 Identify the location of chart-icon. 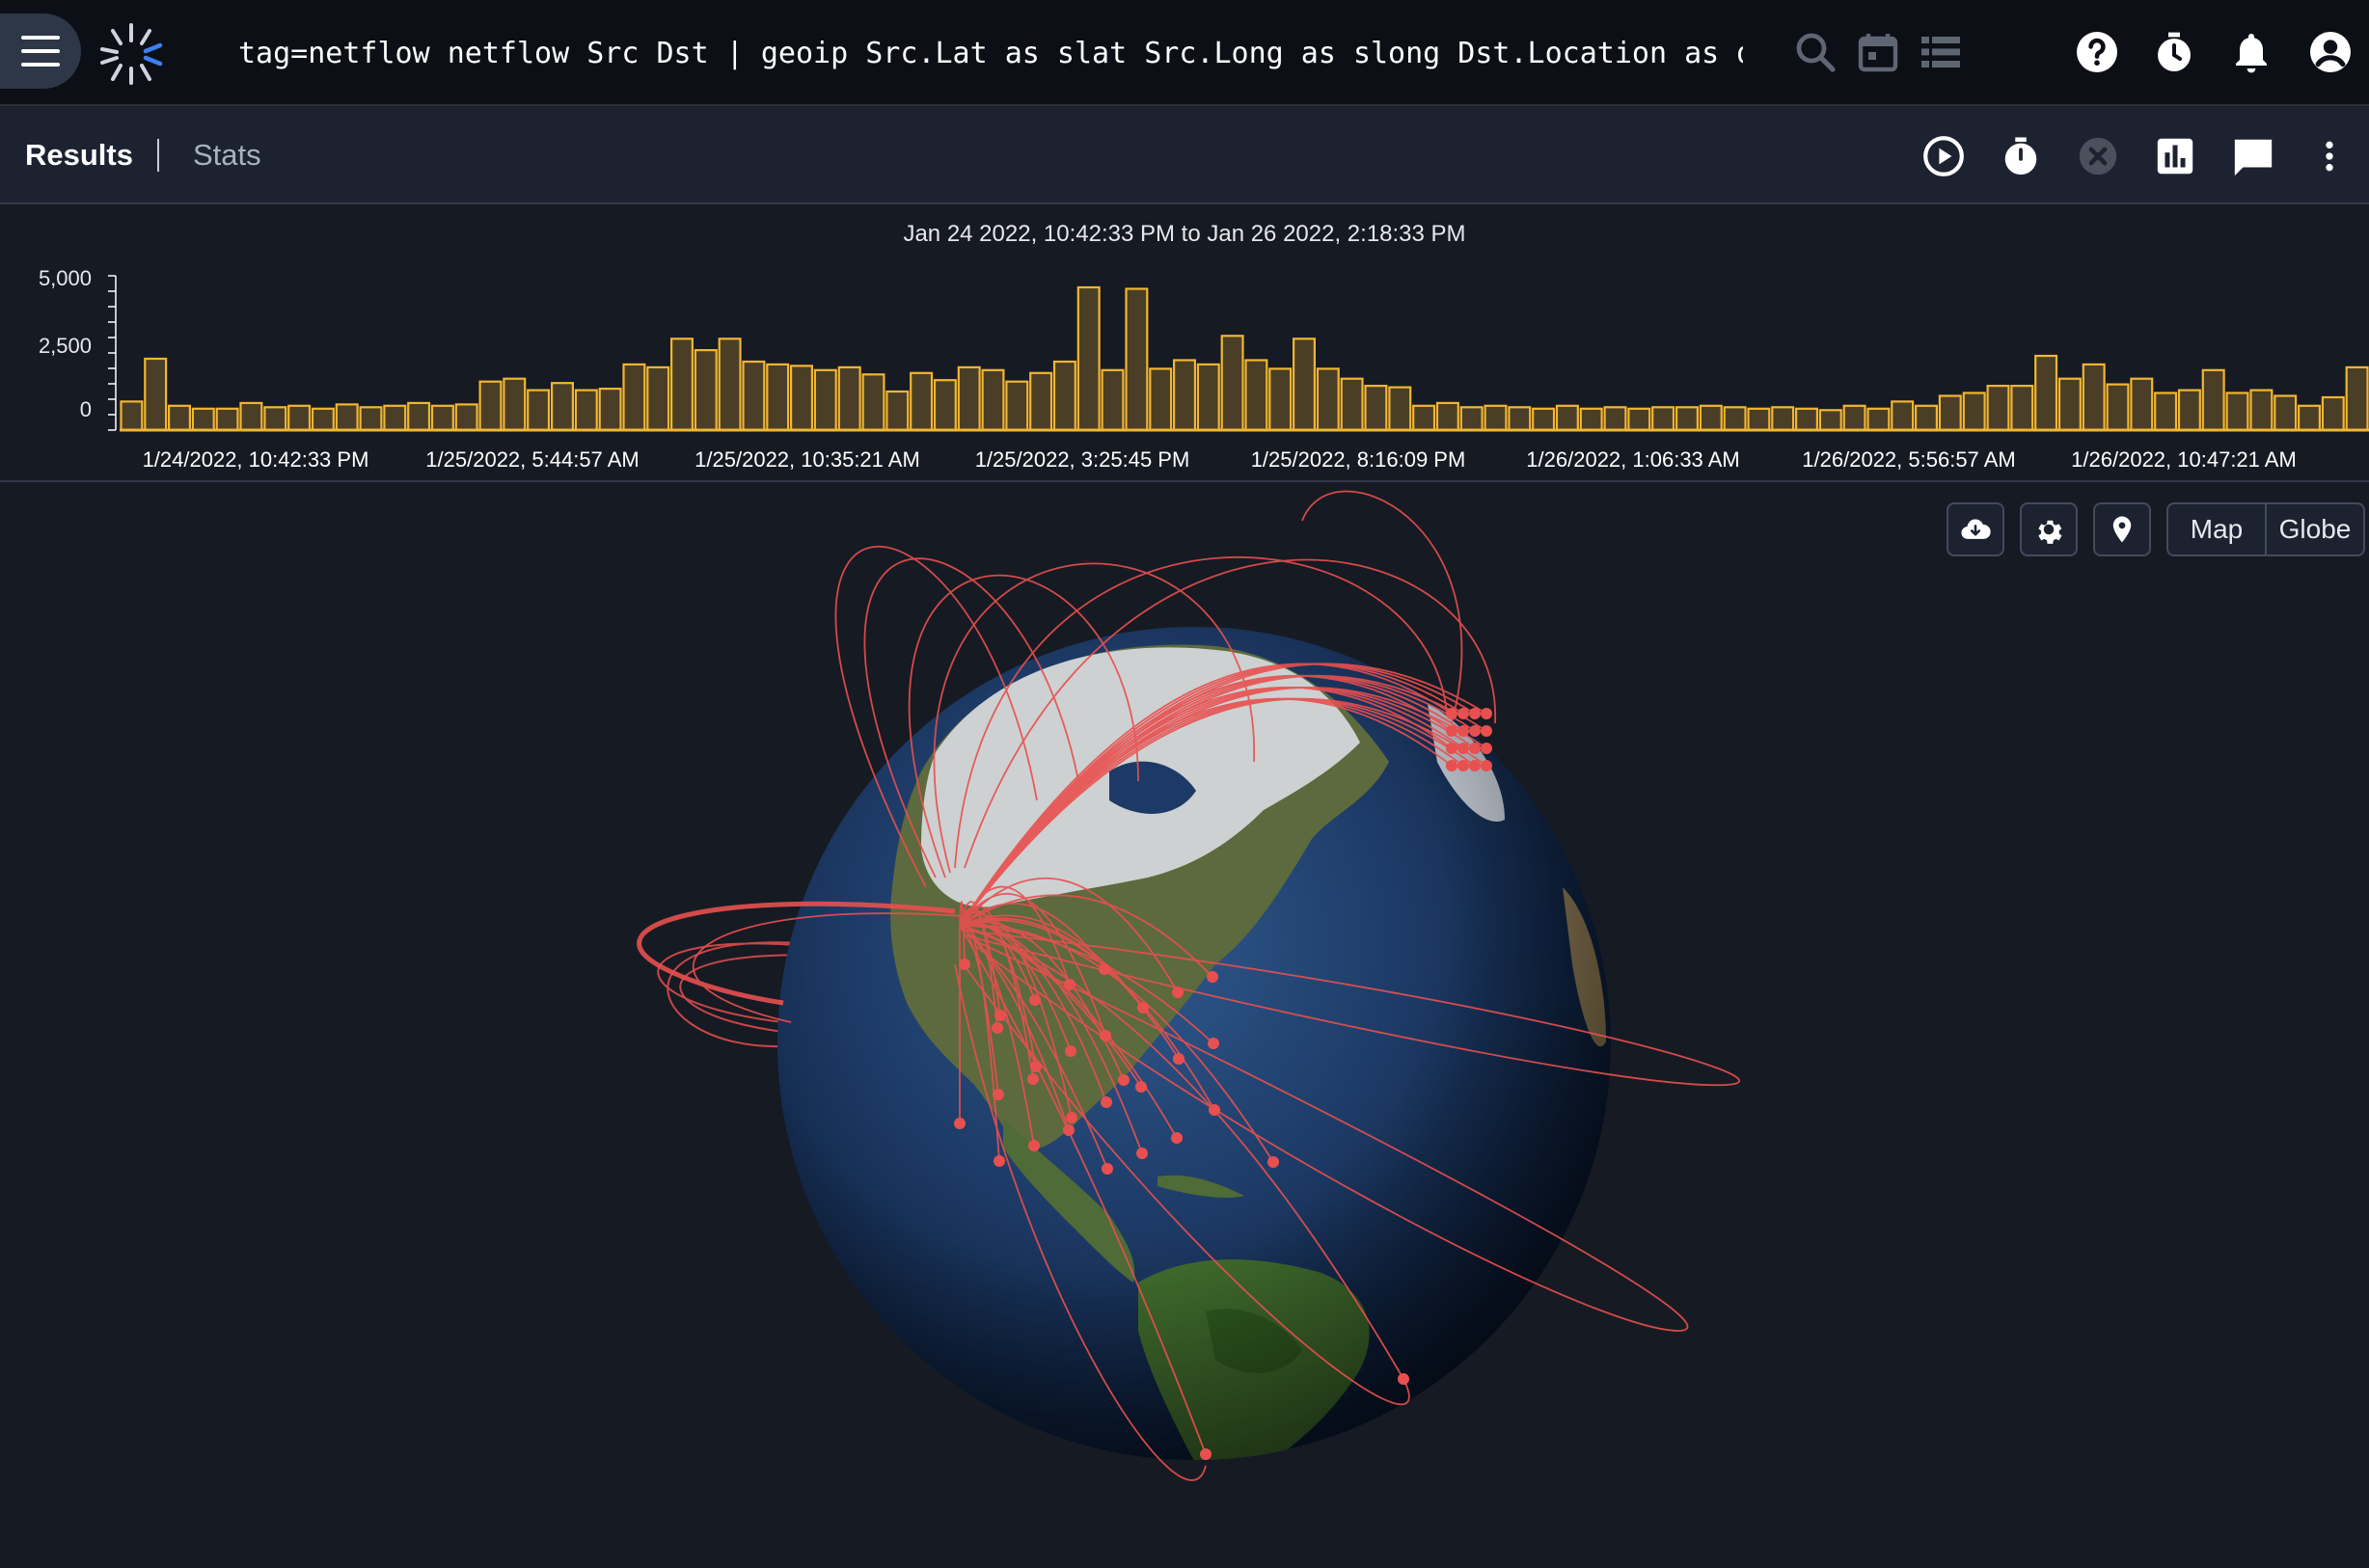
(2175, 156).